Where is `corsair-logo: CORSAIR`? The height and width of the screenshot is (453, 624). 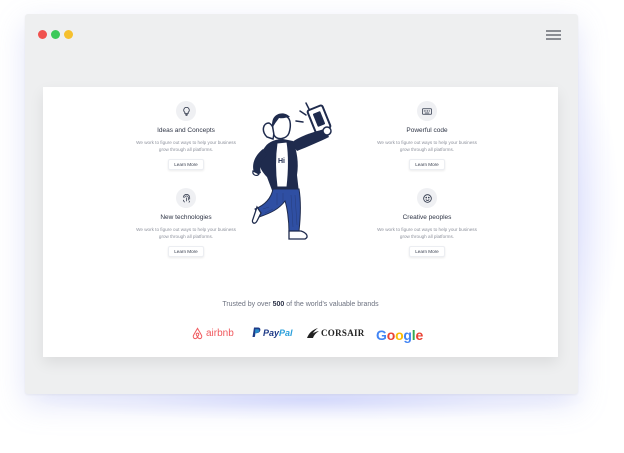
corsair-logo: CORSAIR is located at coordinates (335, 333).